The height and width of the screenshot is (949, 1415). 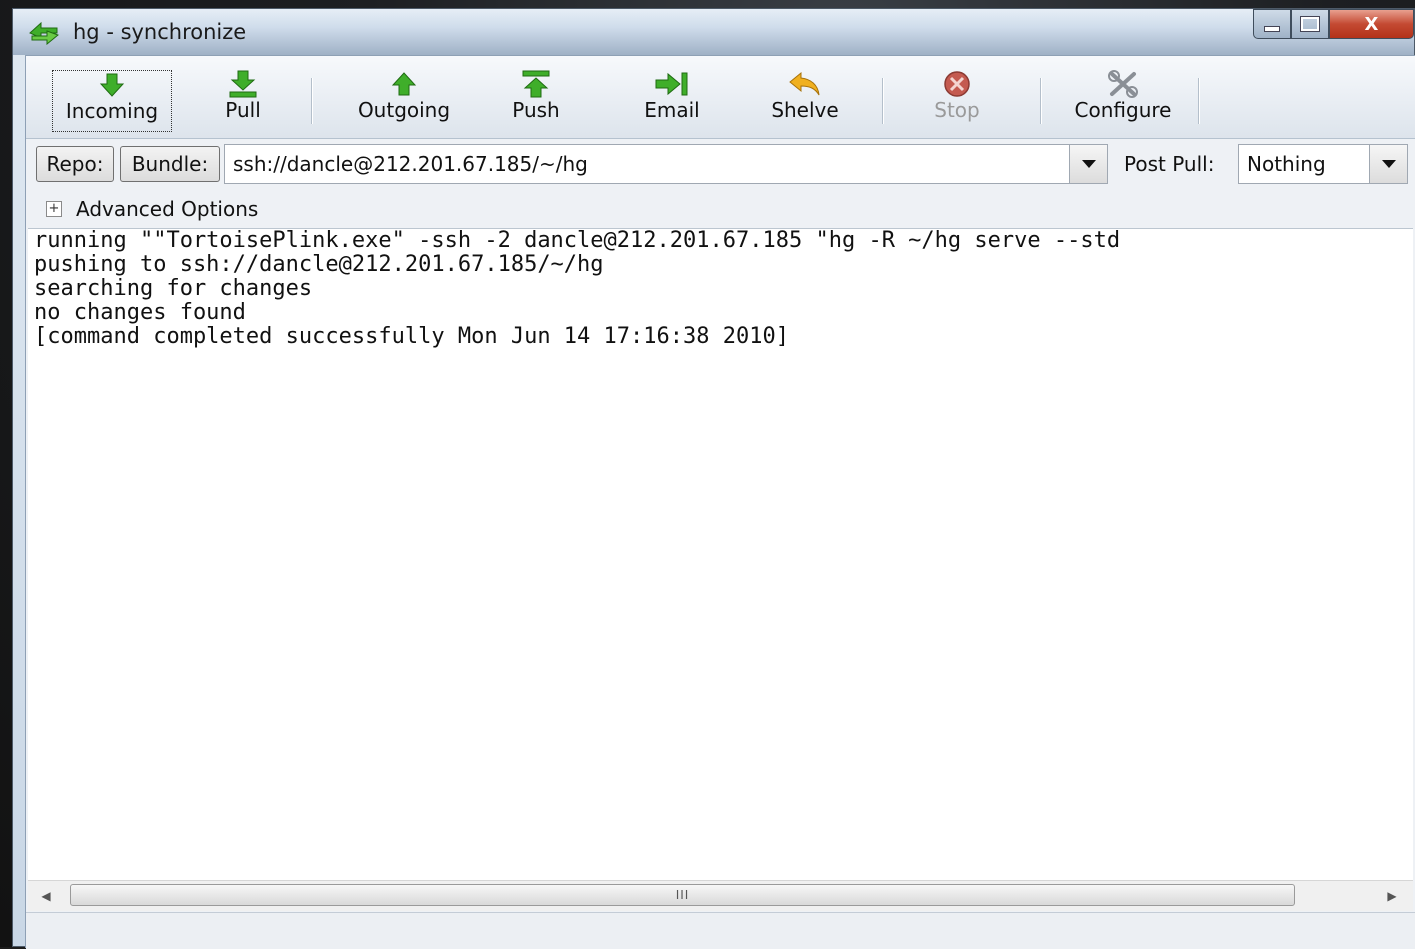 I want to click on shelve-label: Shelve, so click(x=805, y=110).